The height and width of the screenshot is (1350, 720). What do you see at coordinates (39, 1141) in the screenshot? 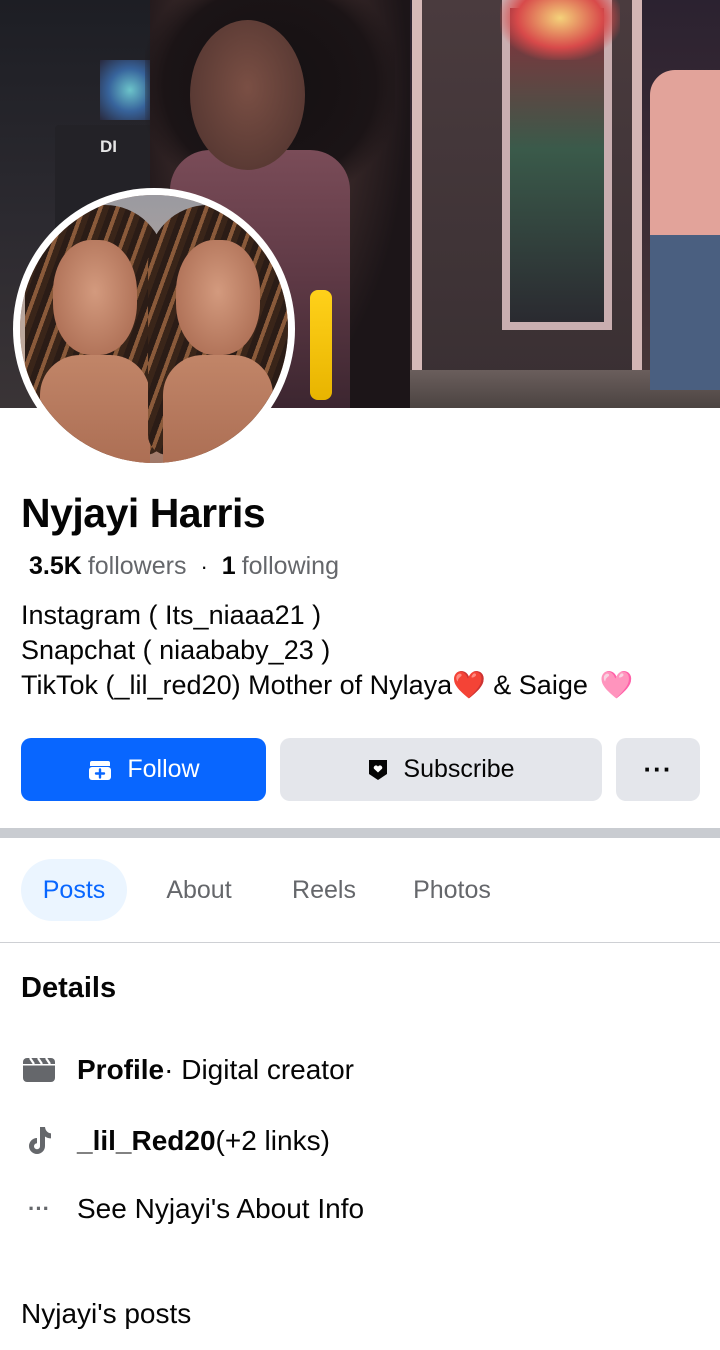
I see `tiktok-icon` at bounding box center [39, 1141].